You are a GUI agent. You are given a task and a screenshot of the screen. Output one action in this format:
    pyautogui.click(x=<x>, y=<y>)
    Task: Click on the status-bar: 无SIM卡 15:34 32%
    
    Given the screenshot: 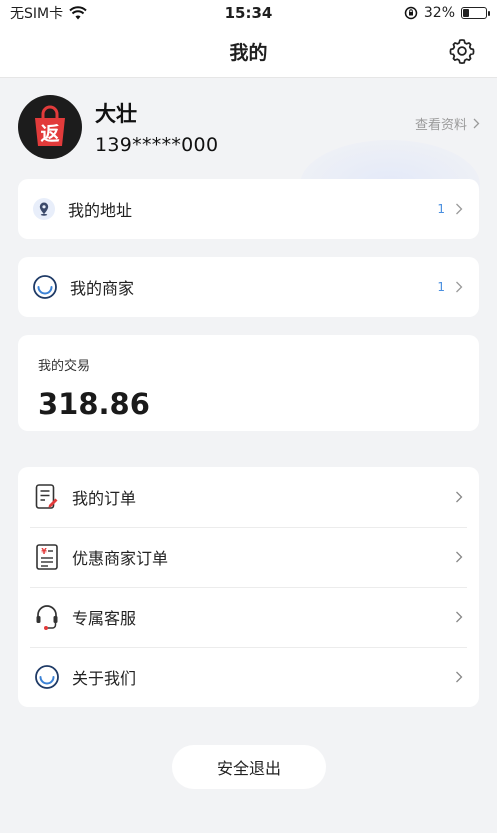 What is the action you would take?
    pyautogui.click(x=248, y=13)
    